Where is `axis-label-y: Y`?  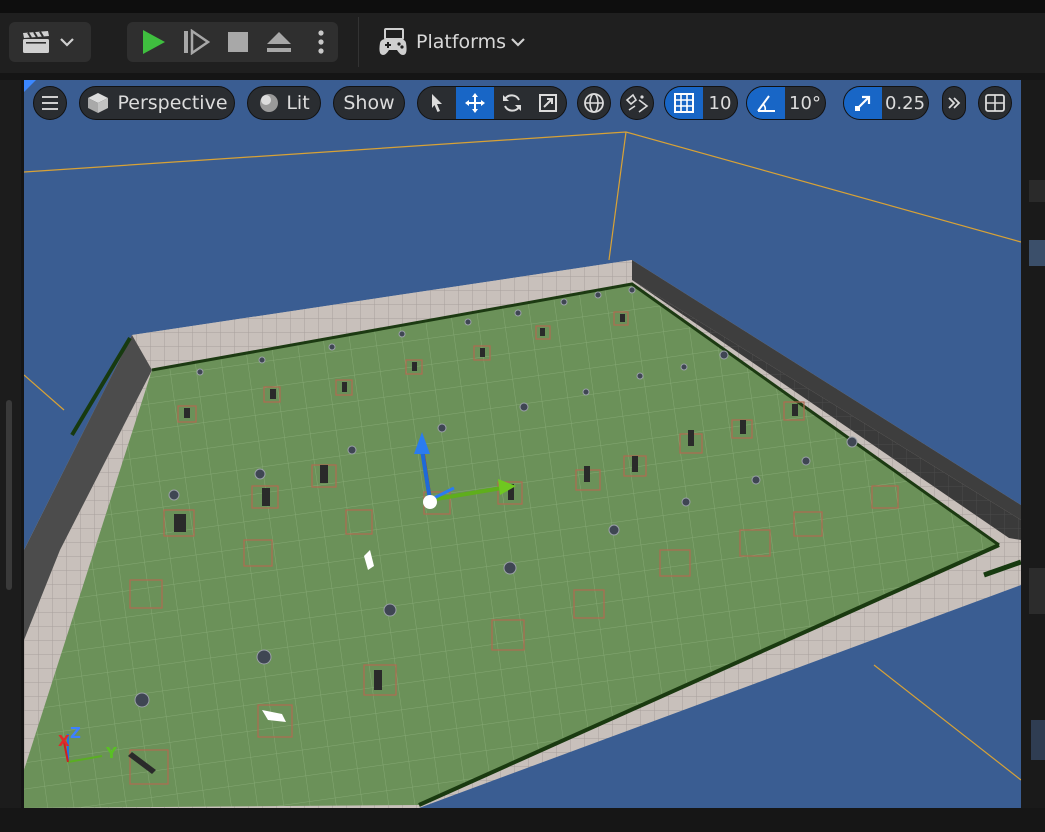 axis-label-y: Y is located at coordinates (111, 753).